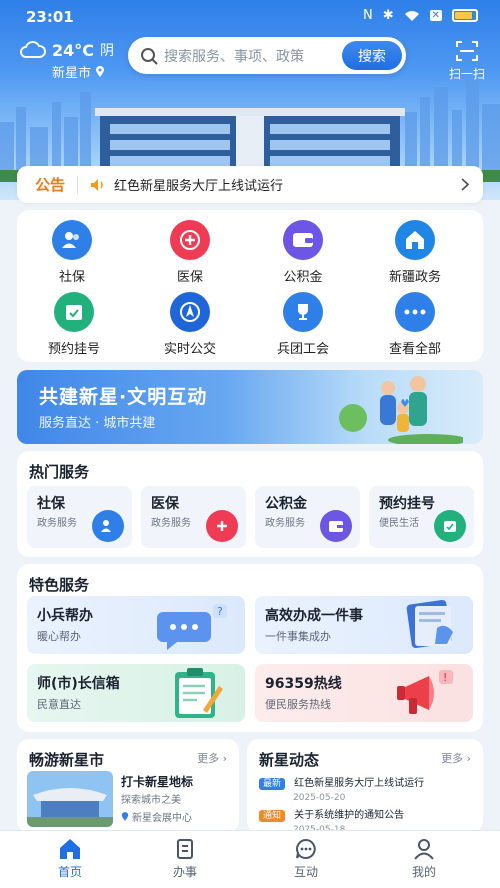 This screenshot has height=888, width=500. What do you see at coordinates (67, 760) in the screenshot?
I see `tour-title: 畅游新星市` at bounding box center [67, 760].